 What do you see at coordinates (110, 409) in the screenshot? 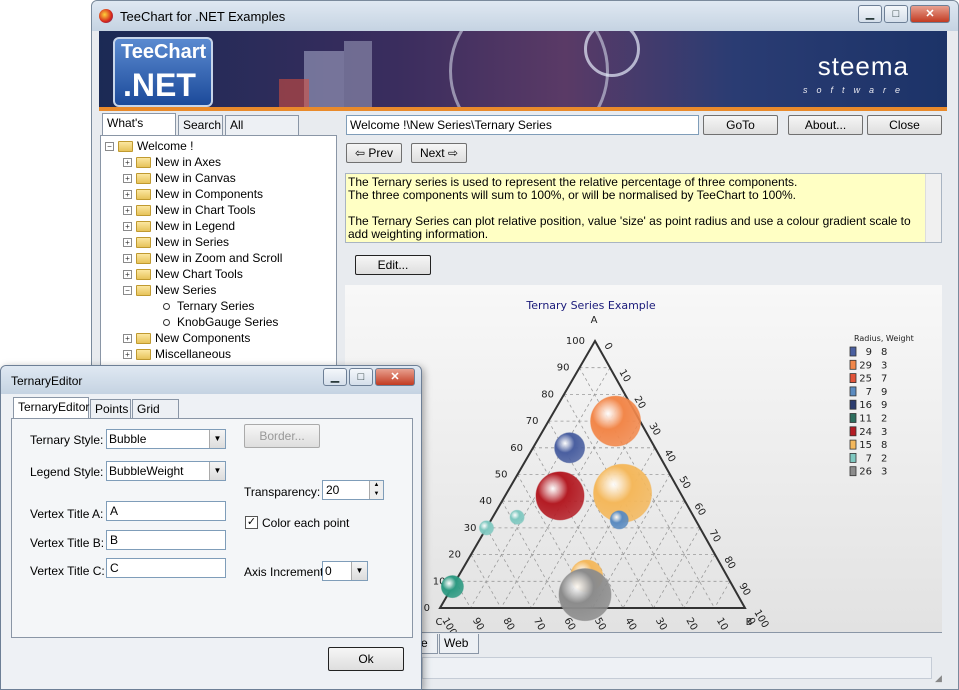
I see `editor-tab-points: Points` at bounding box center [110, 409].